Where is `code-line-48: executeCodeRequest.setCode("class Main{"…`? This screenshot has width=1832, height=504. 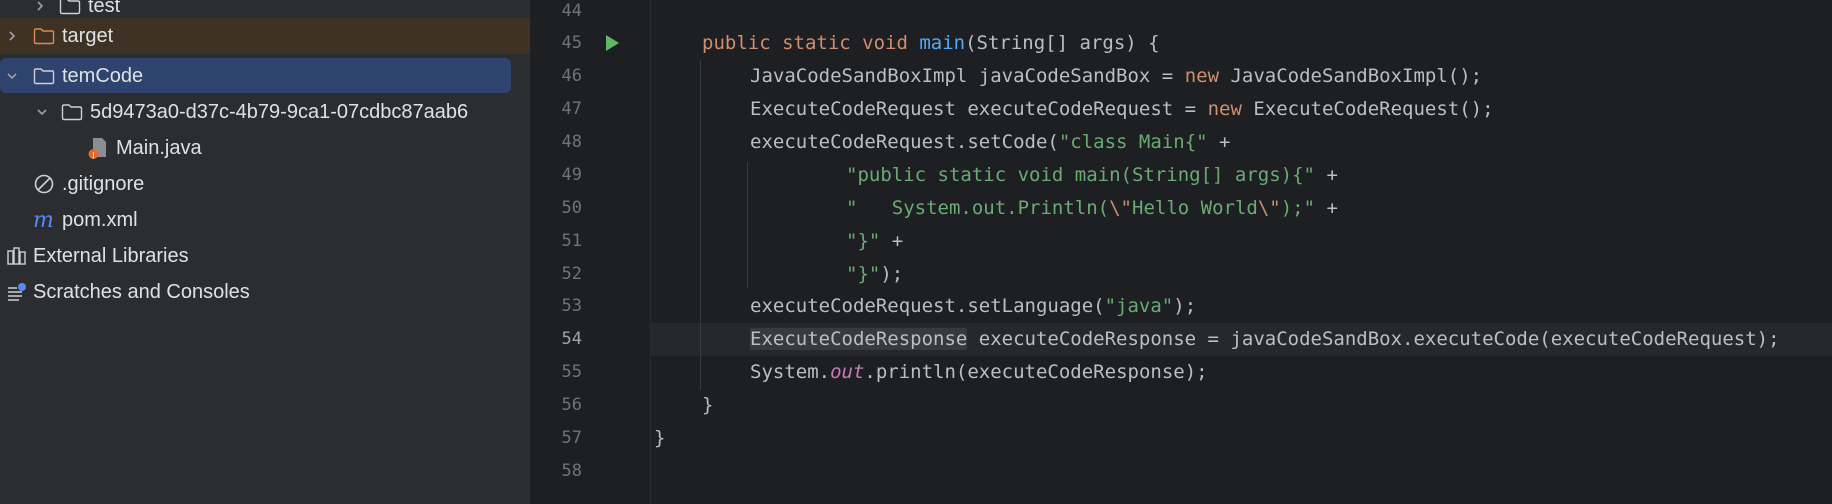
code-line-48: executeCodeRequest.setCode("class Main{"… is located at coordinates (990, 142).